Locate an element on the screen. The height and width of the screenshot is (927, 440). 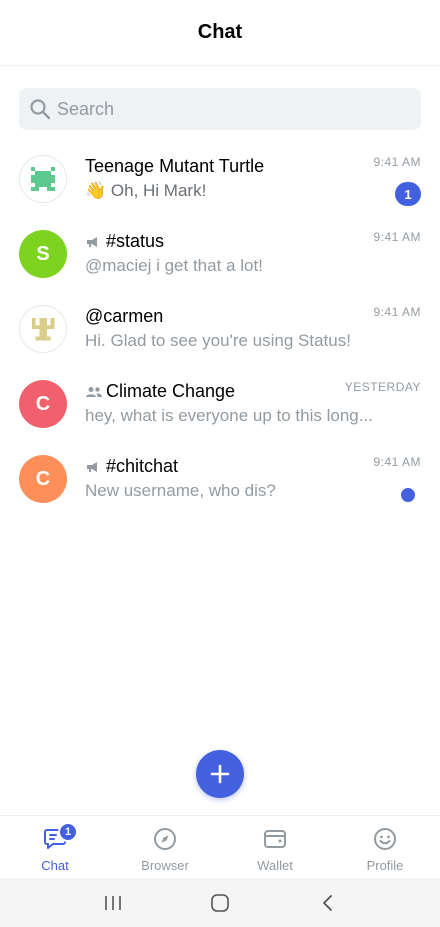
chat-title: Teenage Mutant Turtle is located at coordinates (175, 166).